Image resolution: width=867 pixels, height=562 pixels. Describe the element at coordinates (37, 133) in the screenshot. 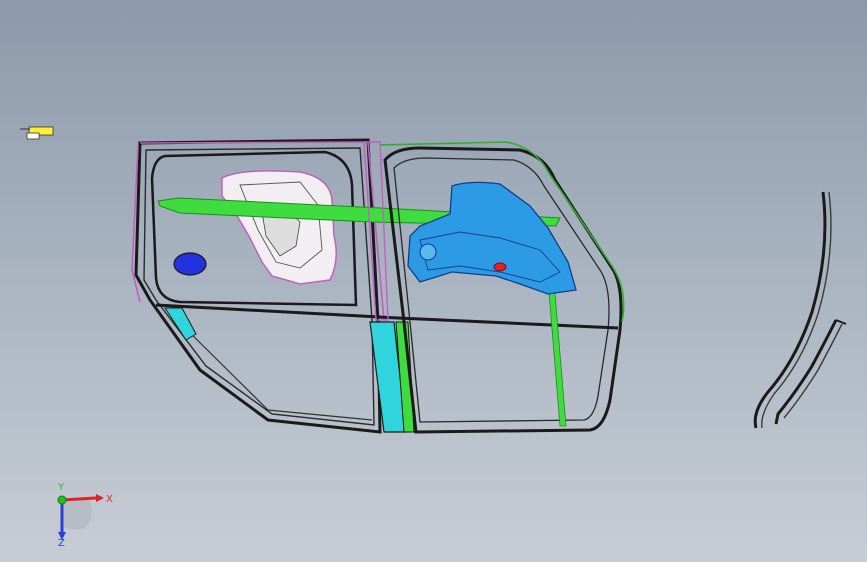

I see `view-marker-icon` at that location.